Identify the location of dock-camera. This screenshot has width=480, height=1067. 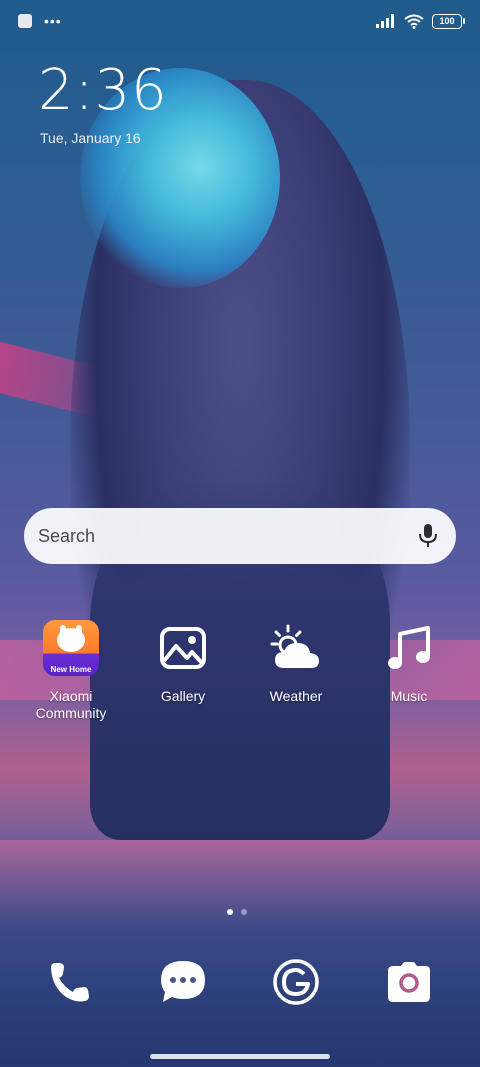
(409, 982).